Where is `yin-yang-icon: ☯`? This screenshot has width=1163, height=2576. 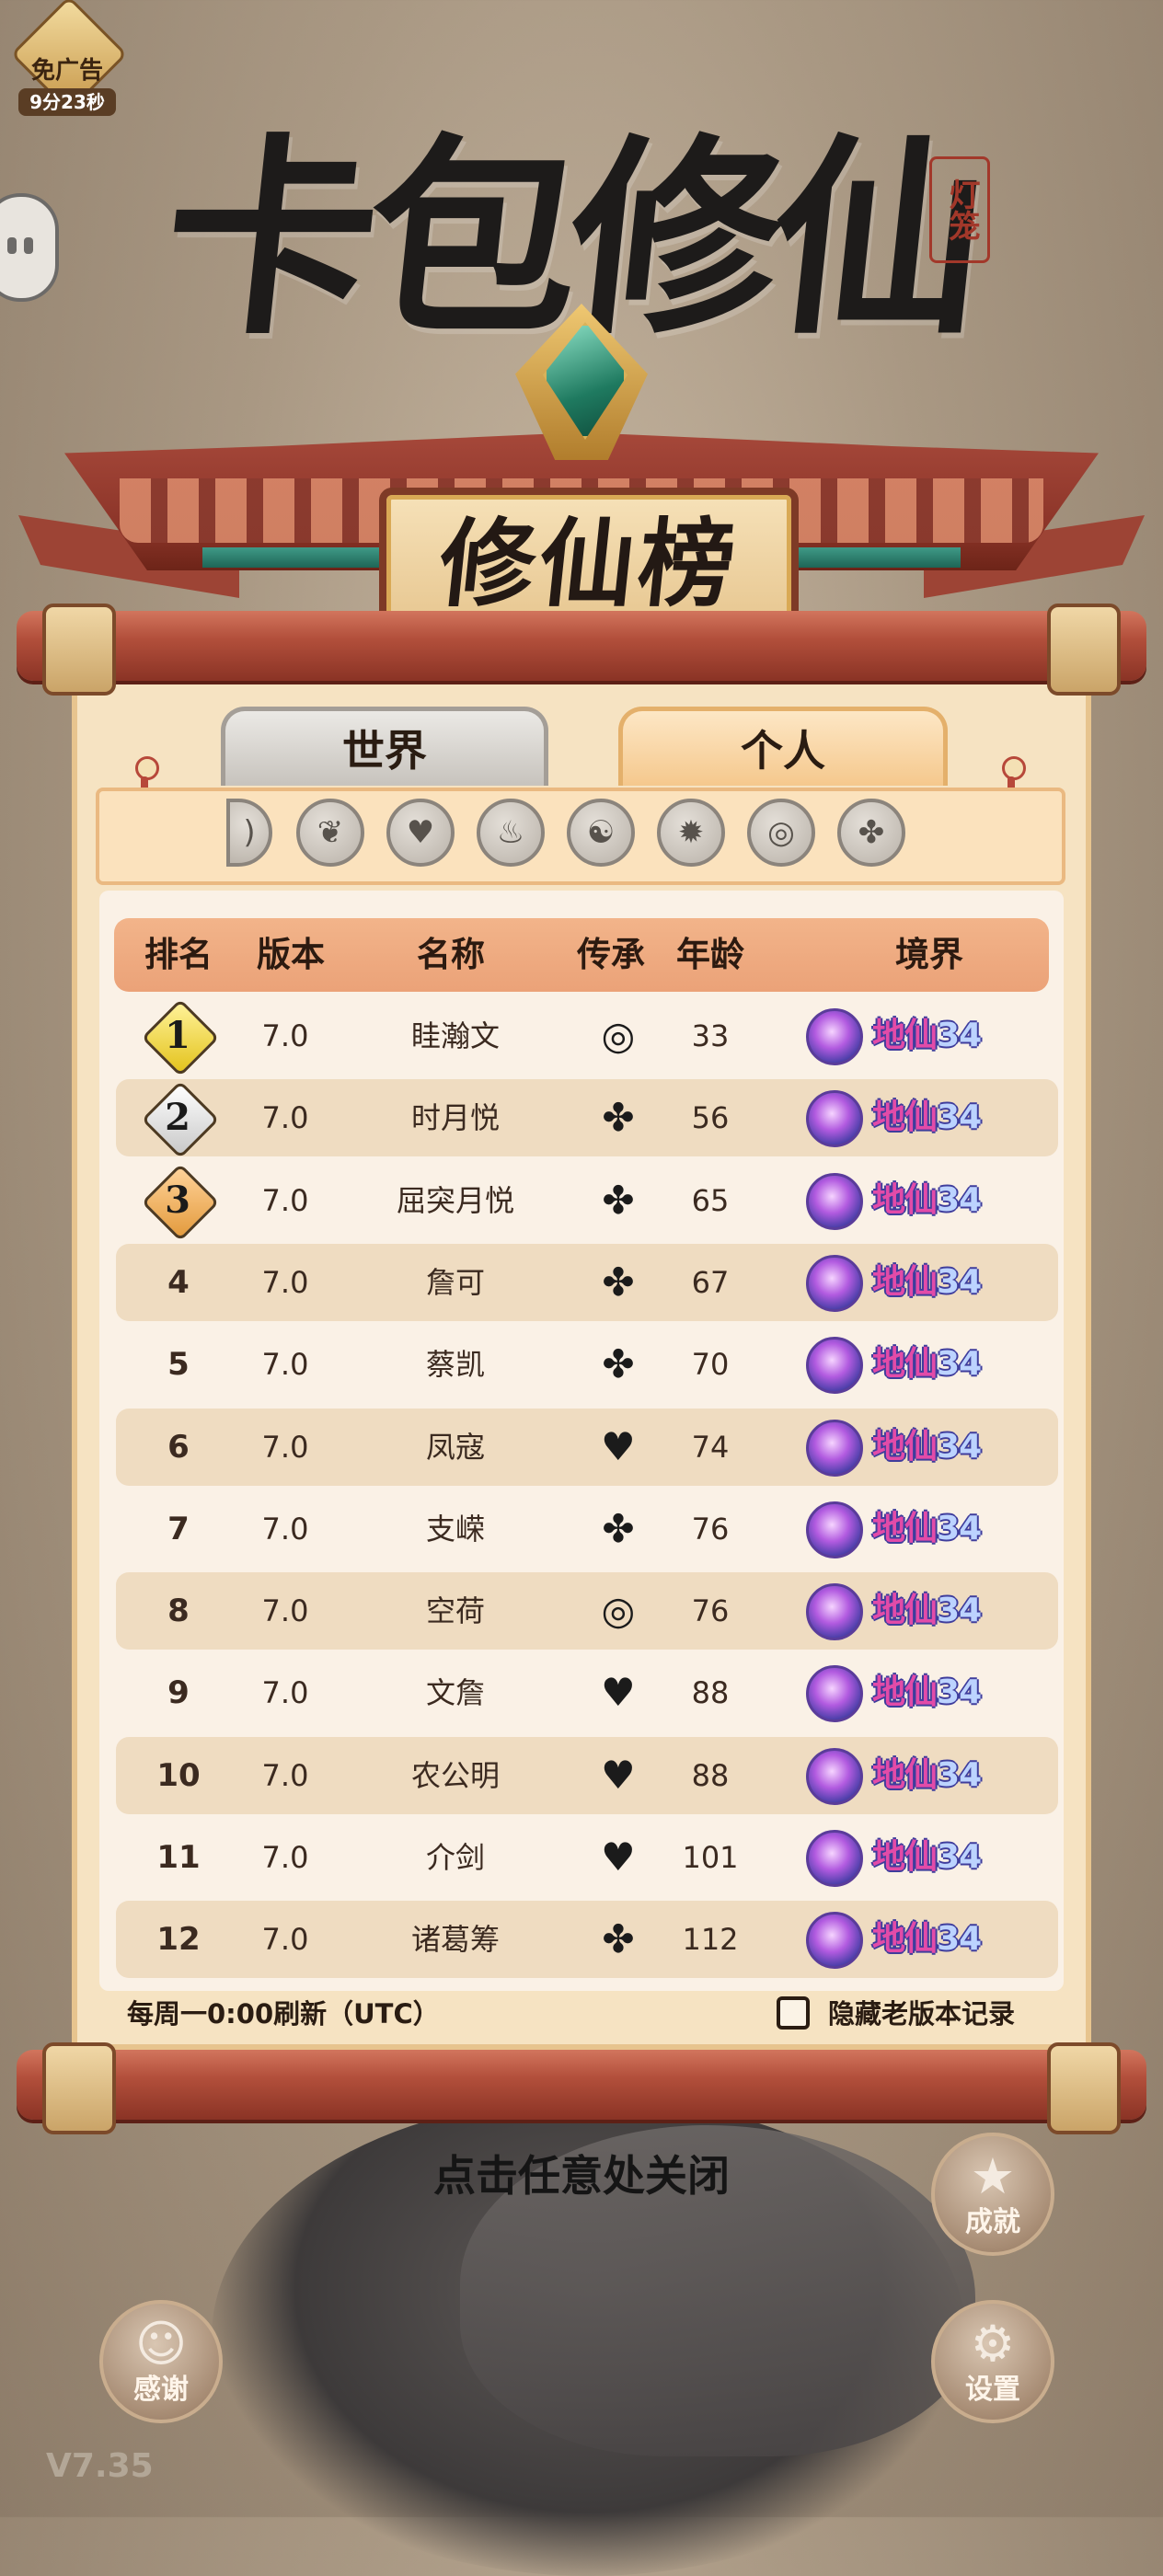
yin-yang-icon: ☯ is located at coordinates (601, 833).